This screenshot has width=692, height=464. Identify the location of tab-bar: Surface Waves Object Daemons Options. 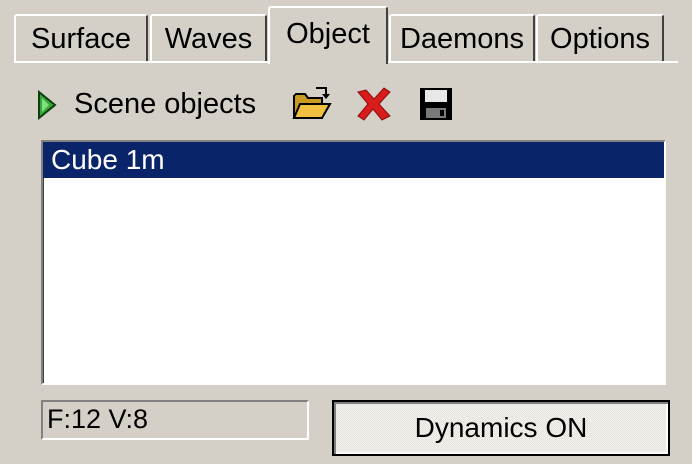
(346, 32).